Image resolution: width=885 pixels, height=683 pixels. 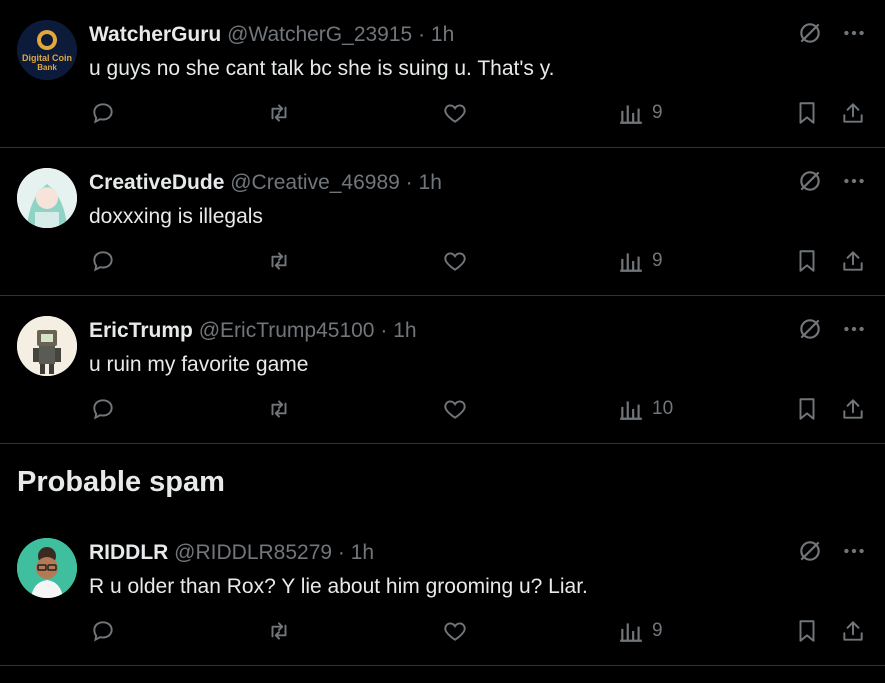 What do you see at coordinates (663, 408) in the screenshot?
I see `view-count: 10` at bounding box center [663, 408].